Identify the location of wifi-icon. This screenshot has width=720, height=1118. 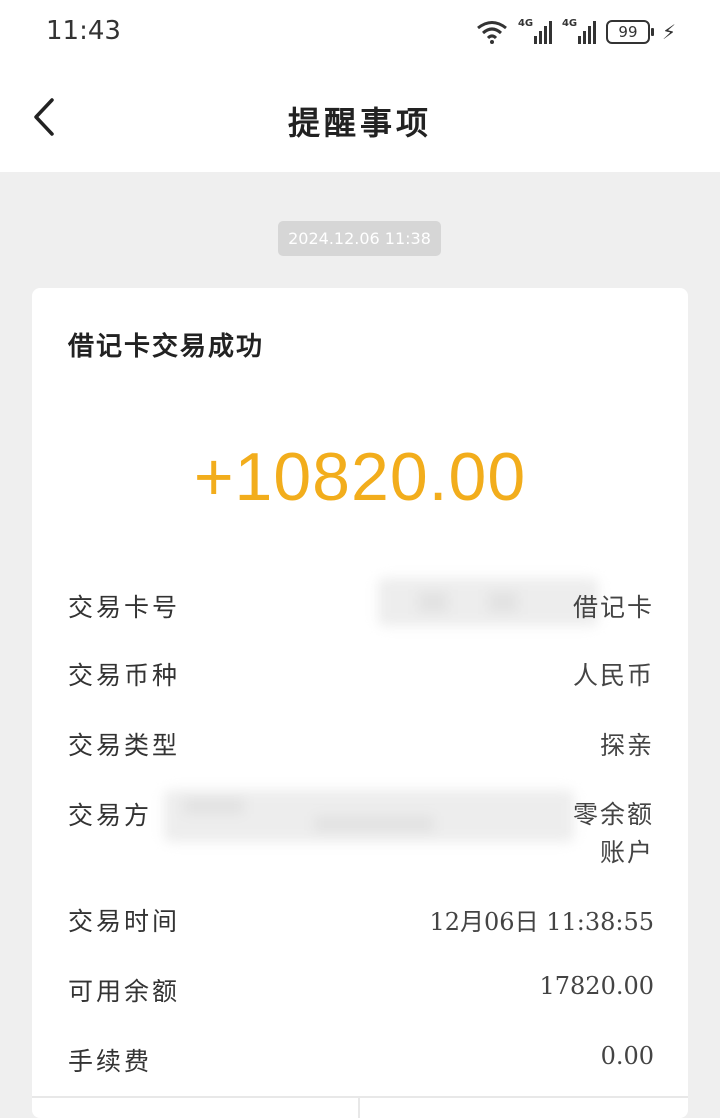
(492, 32).